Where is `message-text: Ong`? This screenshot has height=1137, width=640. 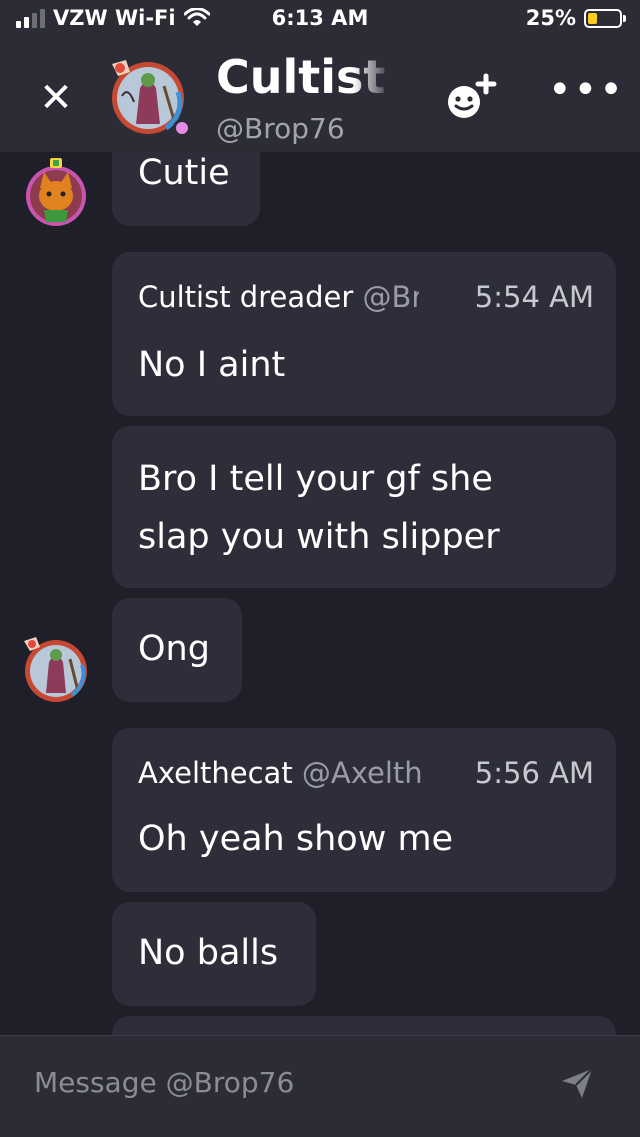 message-text: Ong is located at coordinates (174, 649).